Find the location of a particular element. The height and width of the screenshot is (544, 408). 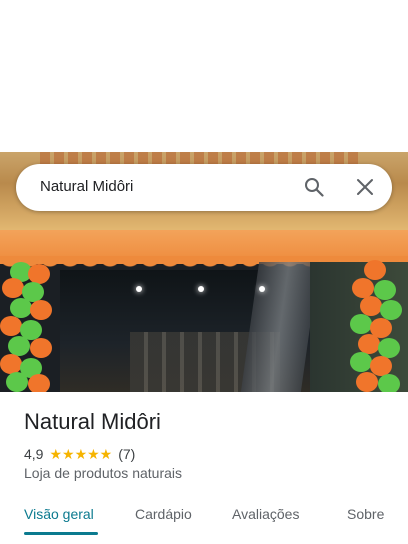

tab-reviews: Avaliações is located at coordinates (265, 514).